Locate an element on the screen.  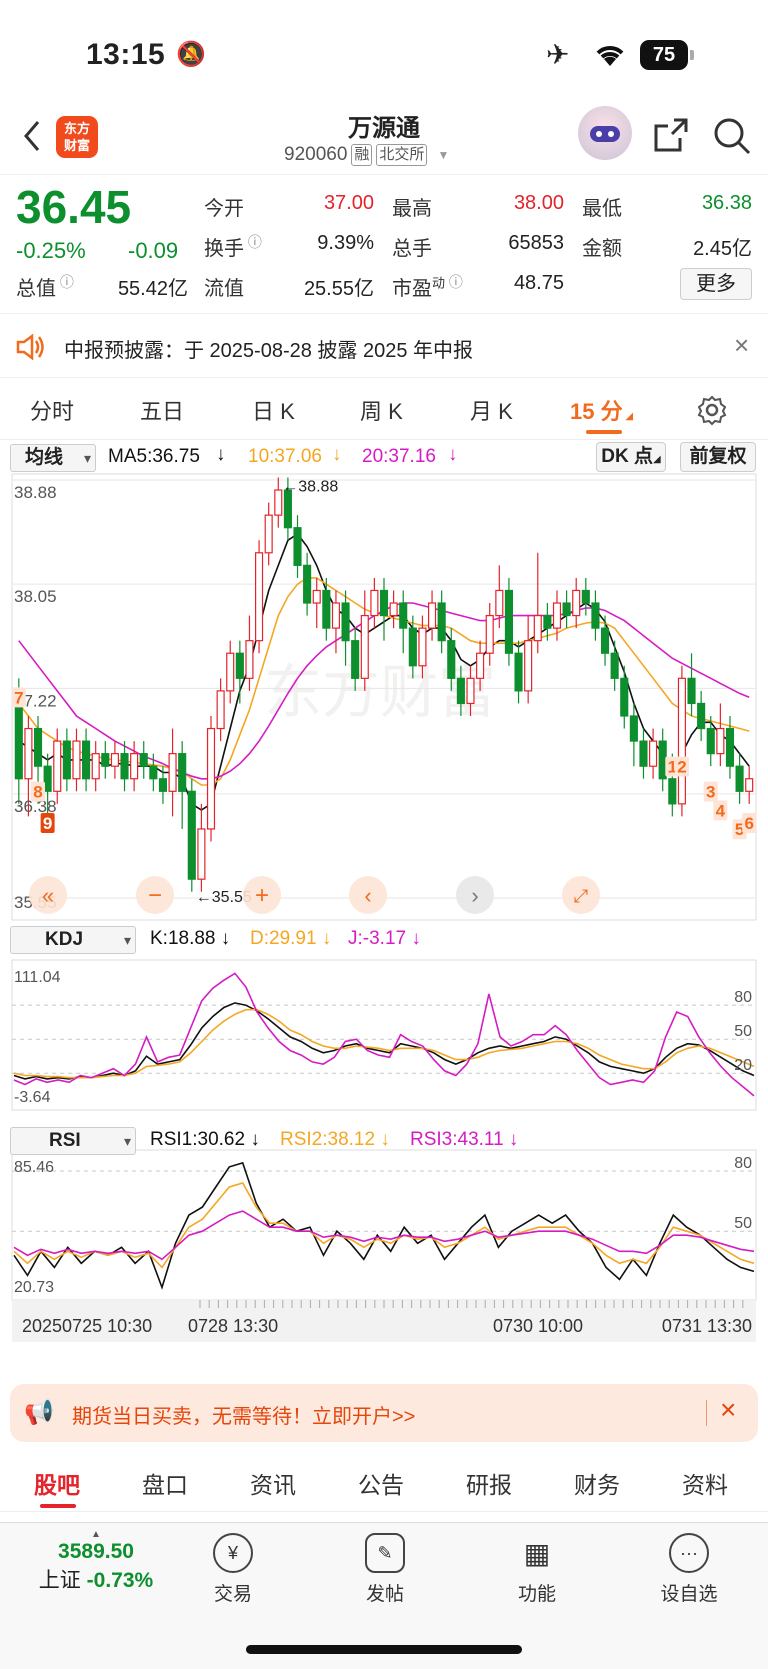
stock-code-row: 920060 融 北交所 ▼ is located at coordinates (366, 155).